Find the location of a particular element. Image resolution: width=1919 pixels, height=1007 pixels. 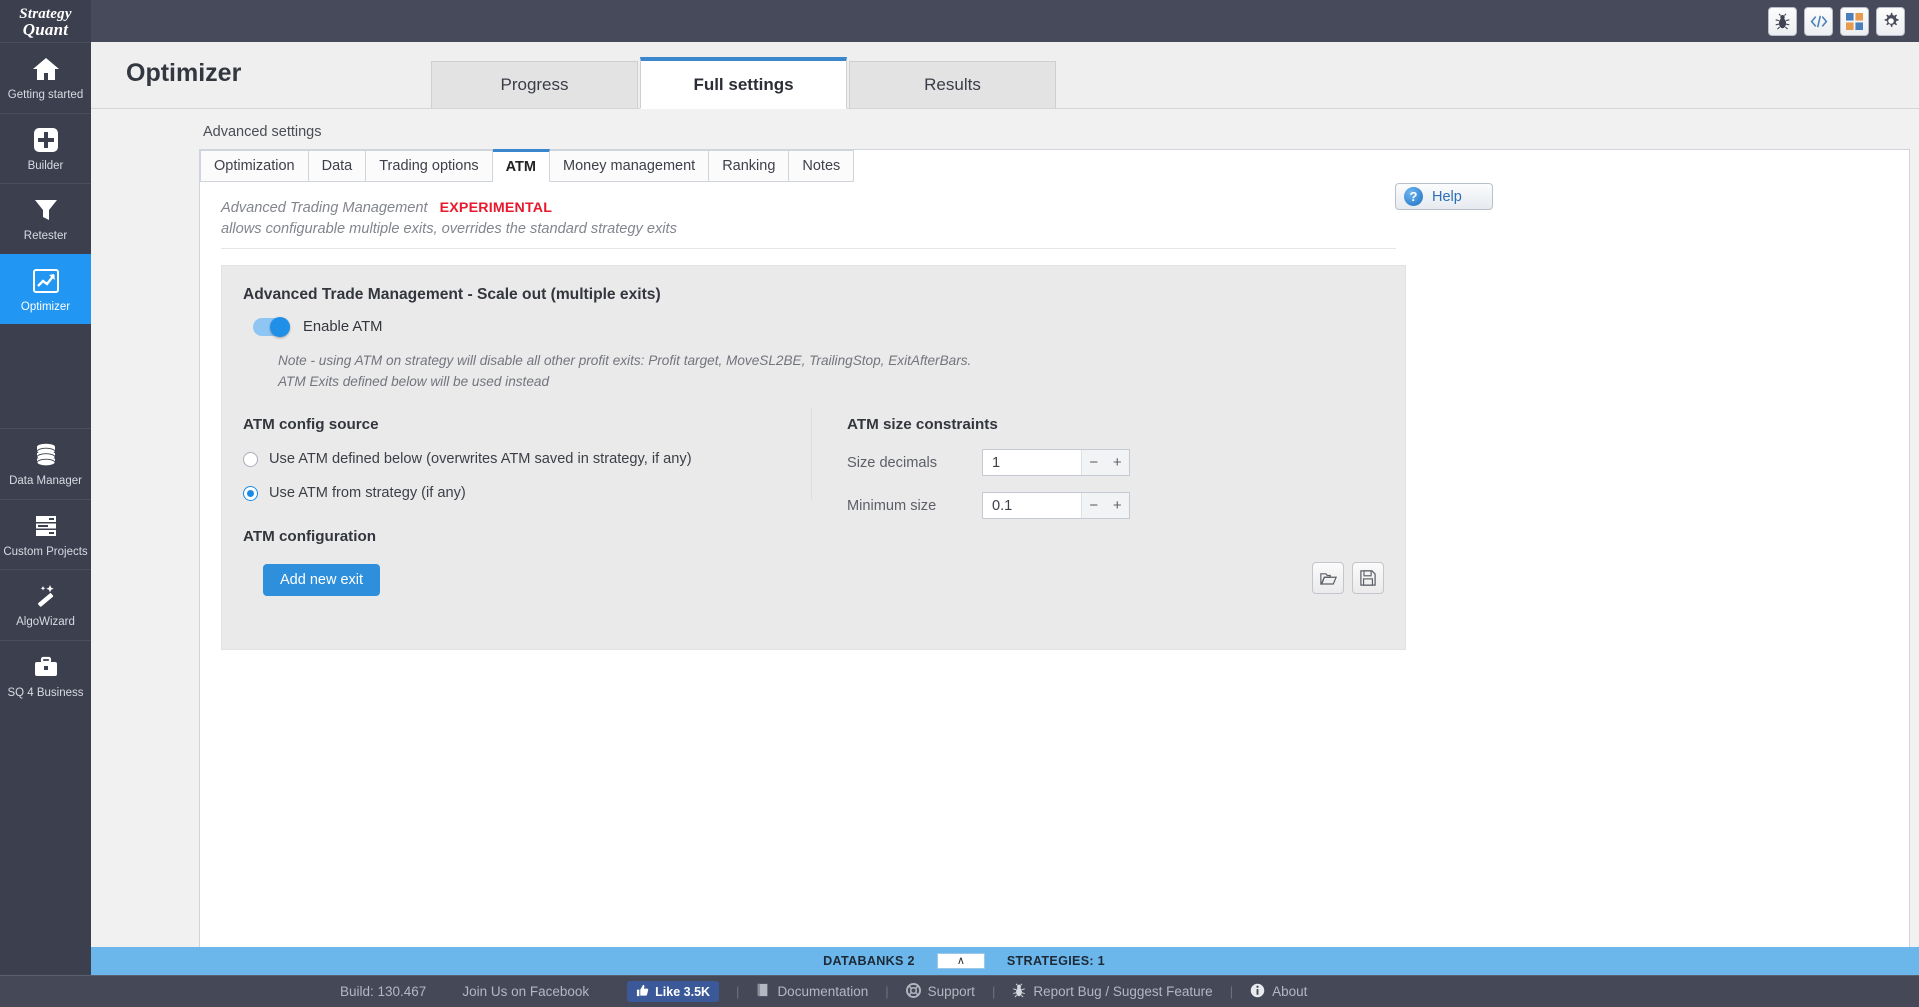

size-decimals-row: Size decimals 1 − + is located at coordinates (988, 462).